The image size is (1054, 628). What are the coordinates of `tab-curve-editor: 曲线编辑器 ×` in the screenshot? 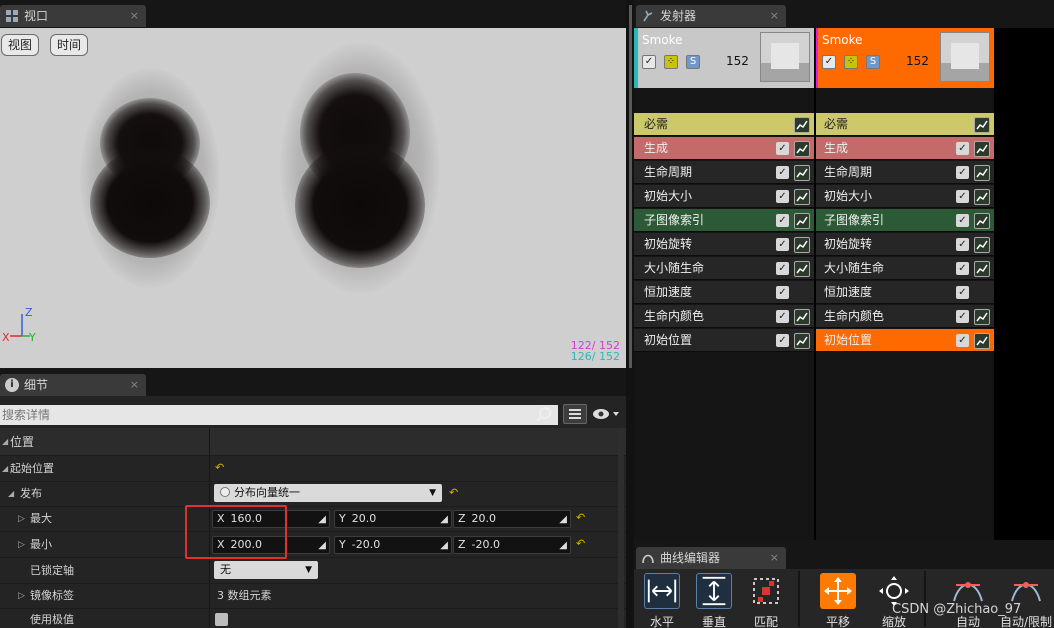 It's located at (711, 558).